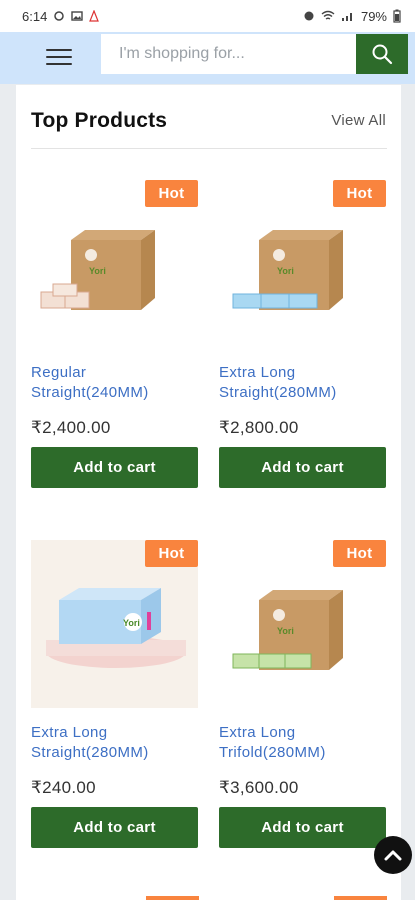 This screenshot has height=900, width=415. I want to click on battery-icon, so click(397, 16).